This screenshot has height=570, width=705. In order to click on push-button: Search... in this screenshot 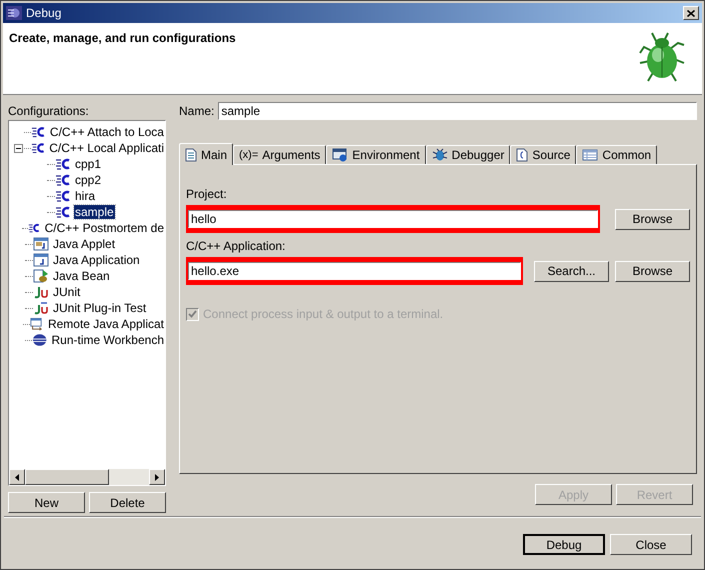, I will do `click(571, 271)`.